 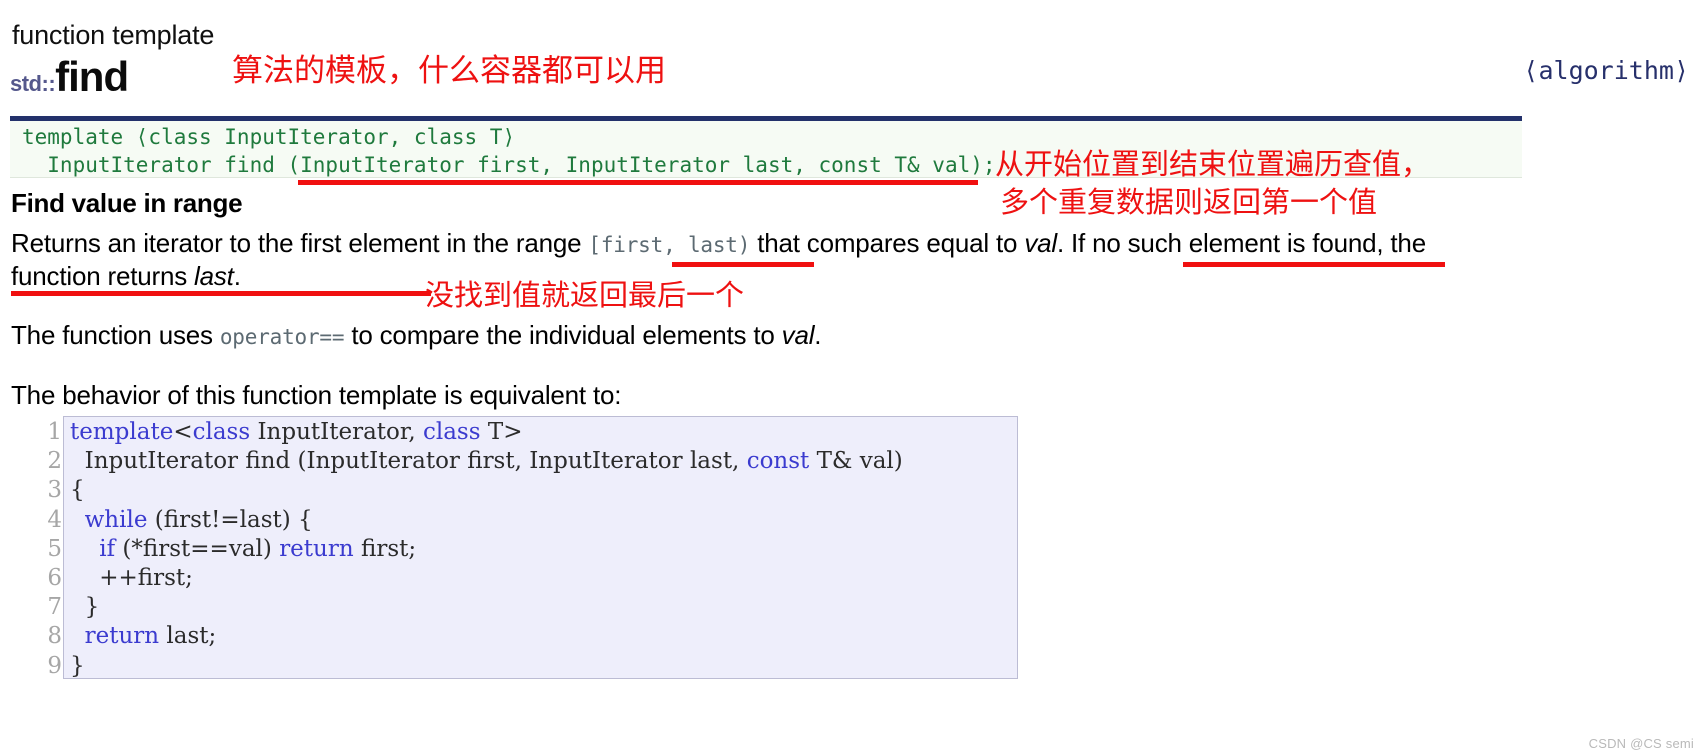 What do you see at coordinates (54, 636) in the screenshot?
I see `code-line-number: 8` at bounding box center [54, 636].